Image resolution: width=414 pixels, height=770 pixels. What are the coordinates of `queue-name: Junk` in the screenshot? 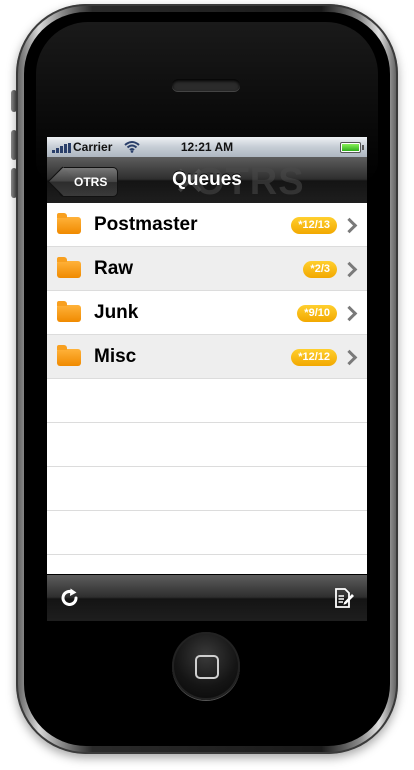 It's located at (116, 312).